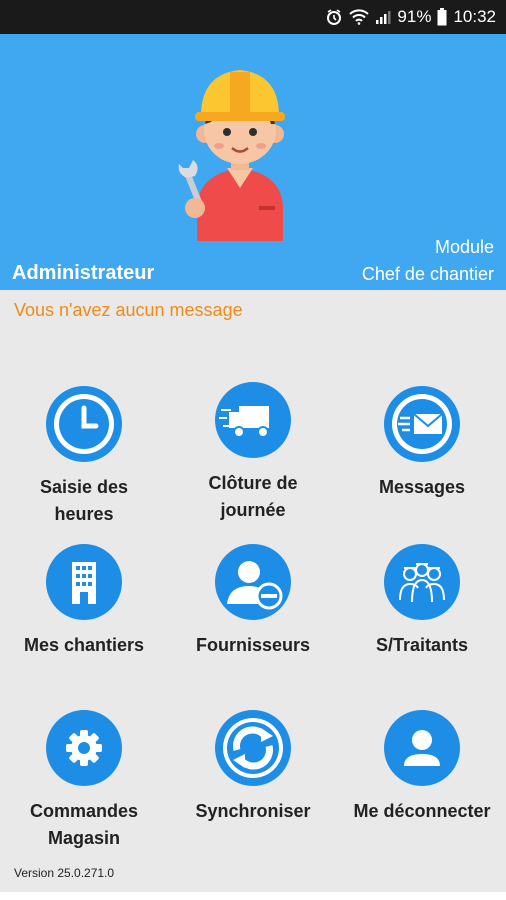  Describe the element at coordinates (253, 582) in the screenshot. I see `supplier-icon` at that location.